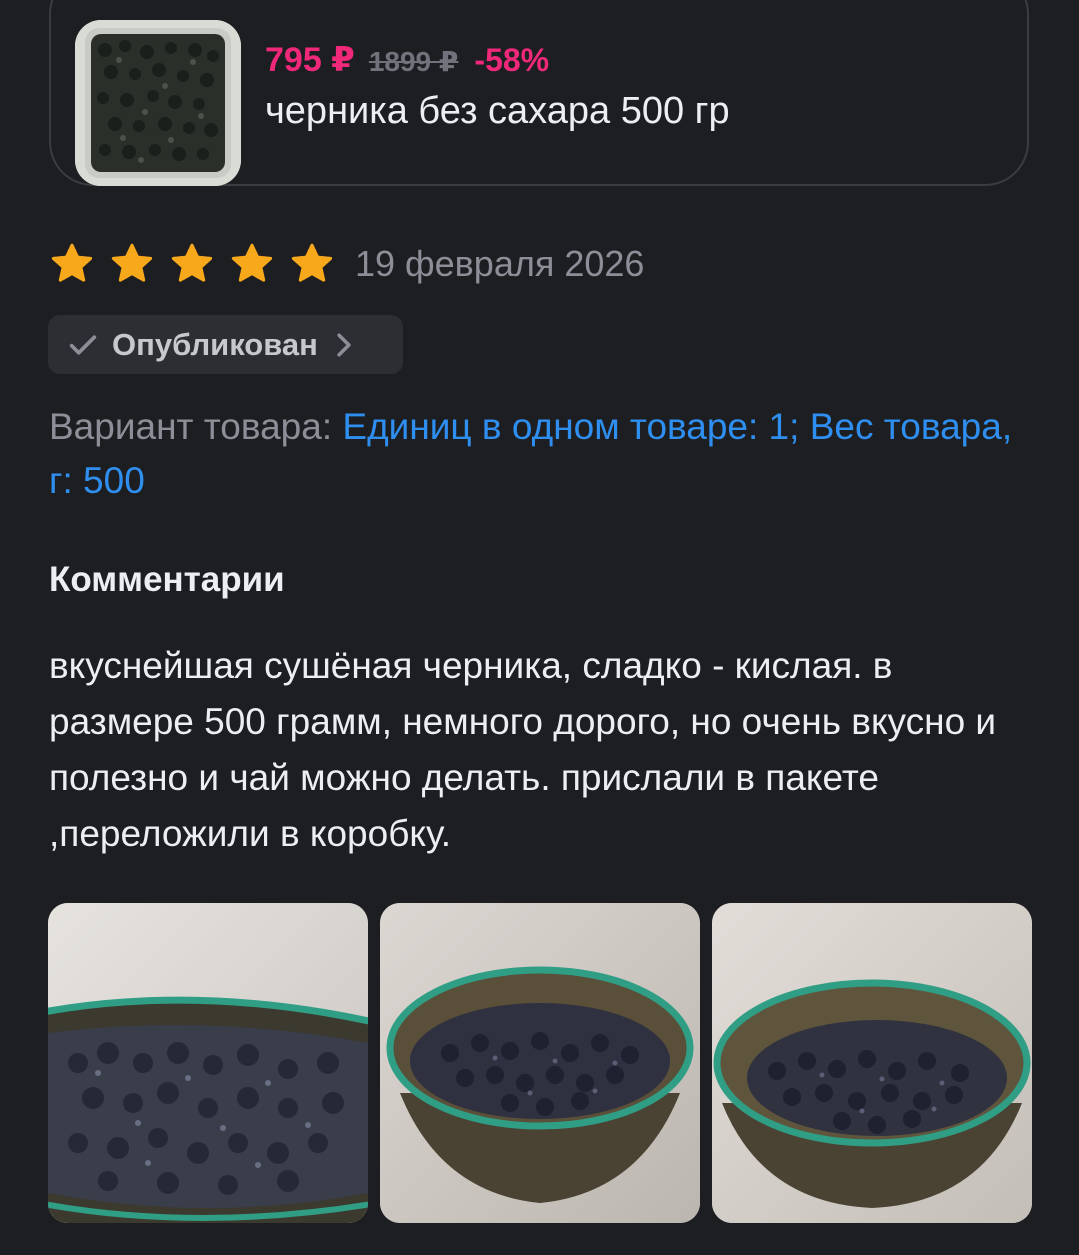  Describe the element at coordinates (512, 60) in the screenshot. I see `discount-badge: -58%` at that location.